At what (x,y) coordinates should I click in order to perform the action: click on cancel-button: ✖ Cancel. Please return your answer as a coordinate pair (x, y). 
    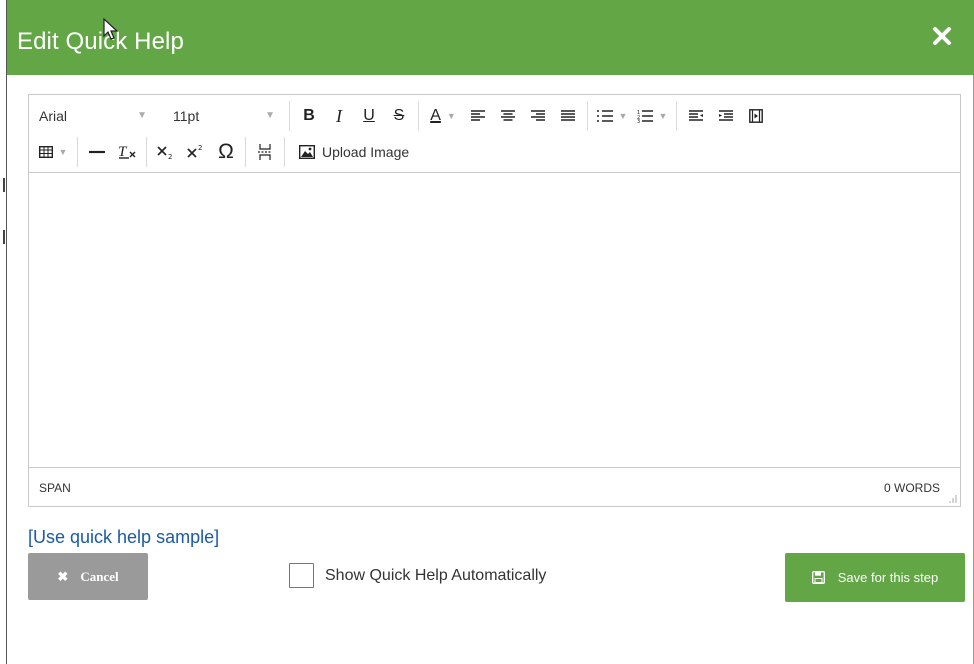
    Looking at the image, I should click on (88, 576).